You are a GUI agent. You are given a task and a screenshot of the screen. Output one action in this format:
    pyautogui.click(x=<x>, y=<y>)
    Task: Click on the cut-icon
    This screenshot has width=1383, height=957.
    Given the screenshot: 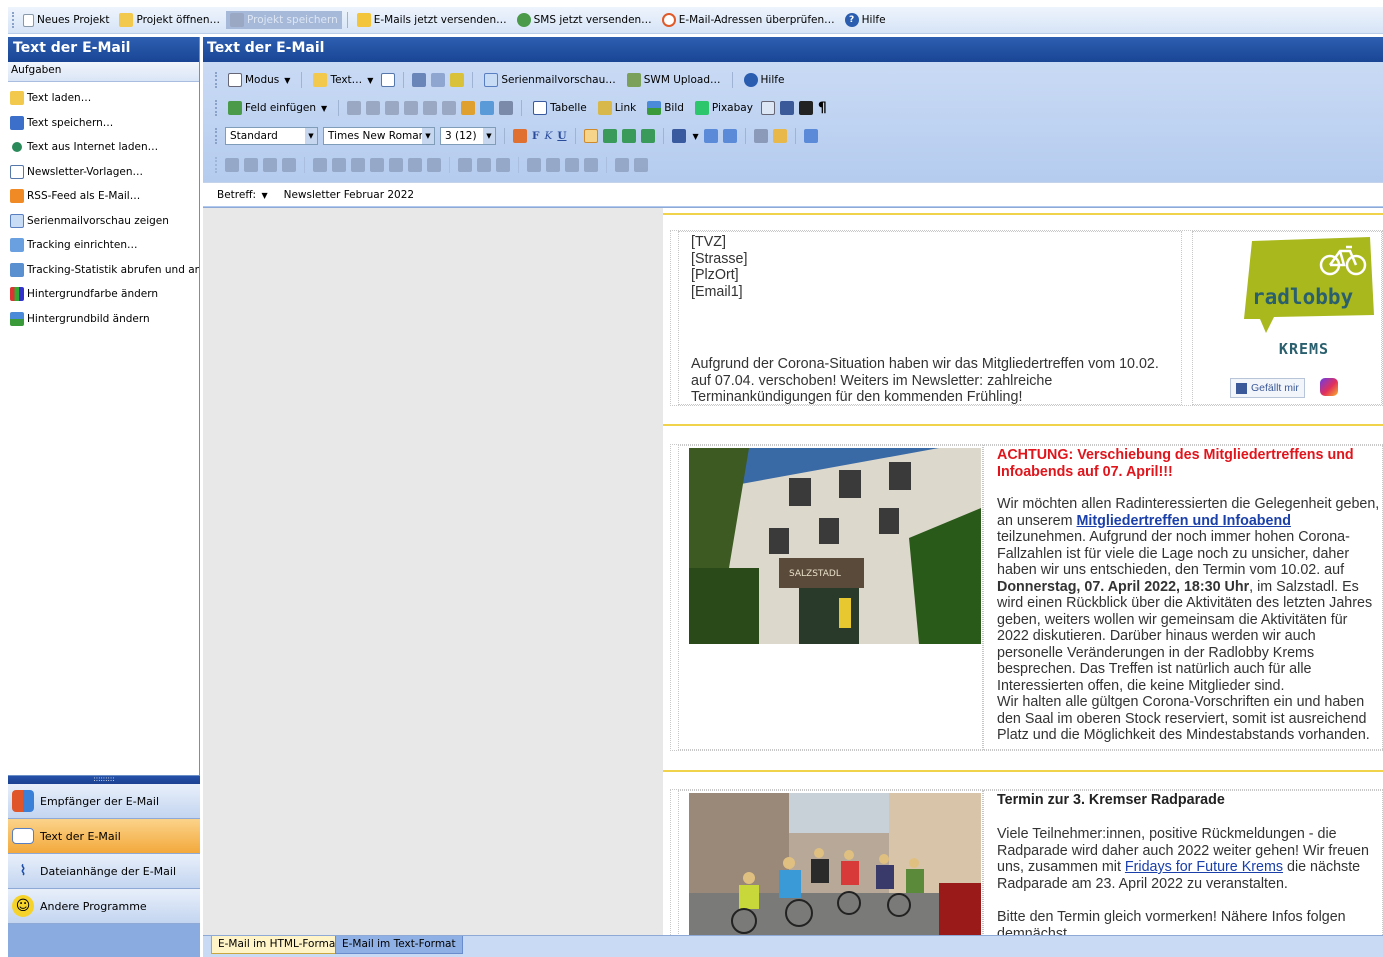 What is the action you would take?
    pyautogui.click(x=354, y=108)
    